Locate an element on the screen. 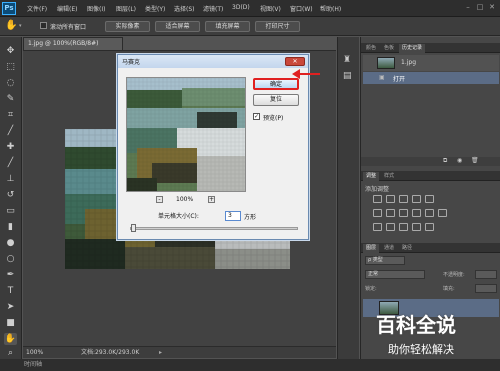 The width and height of the screenshot is (500, 371). curves-icon is located at coordinates (403, 199).